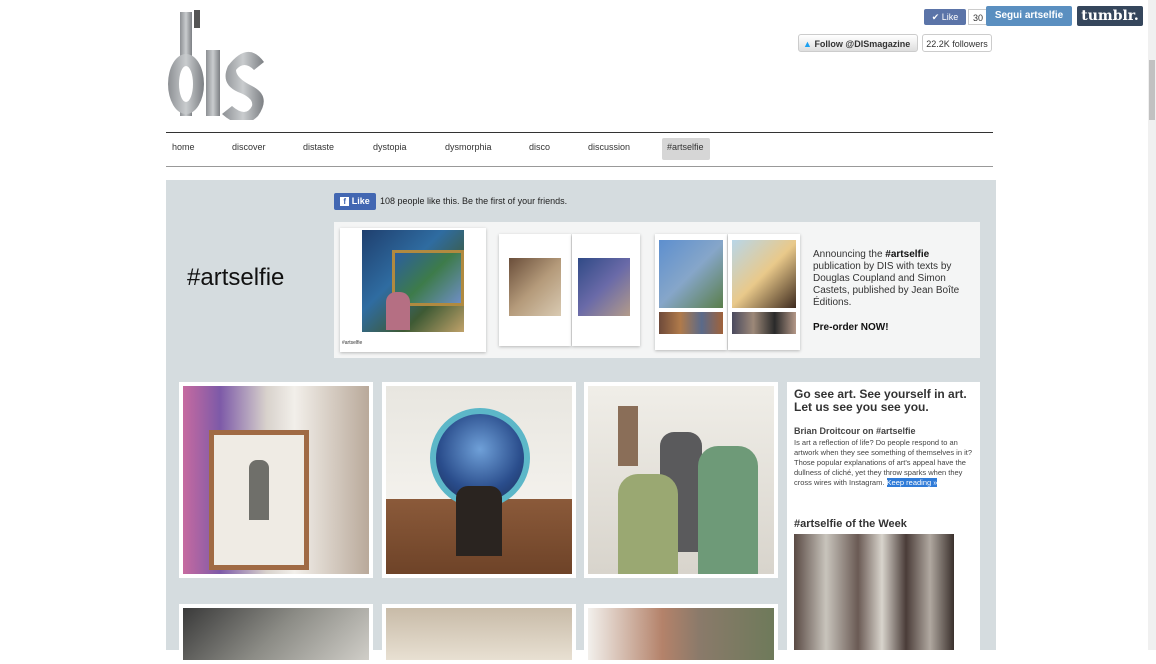  I want to click on fb-like-button-top: ✔ Like, so click(945, 17).